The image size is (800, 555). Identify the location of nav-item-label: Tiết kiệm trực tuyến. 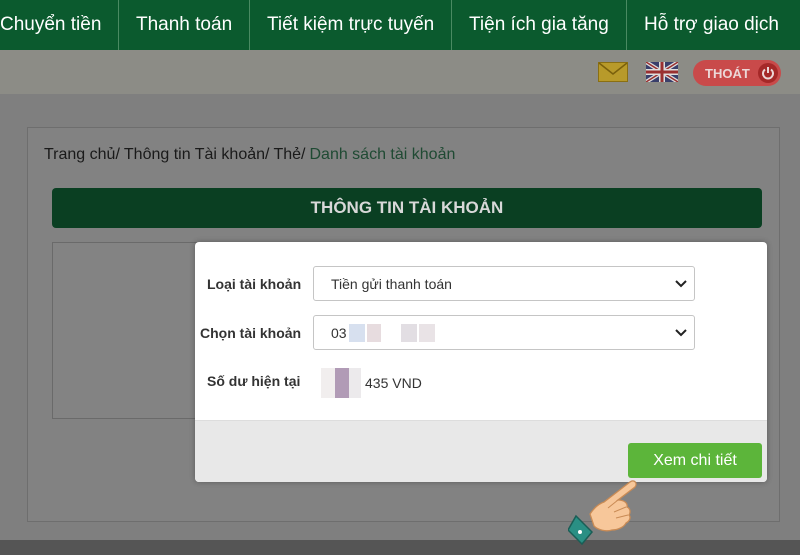
(351, 24).